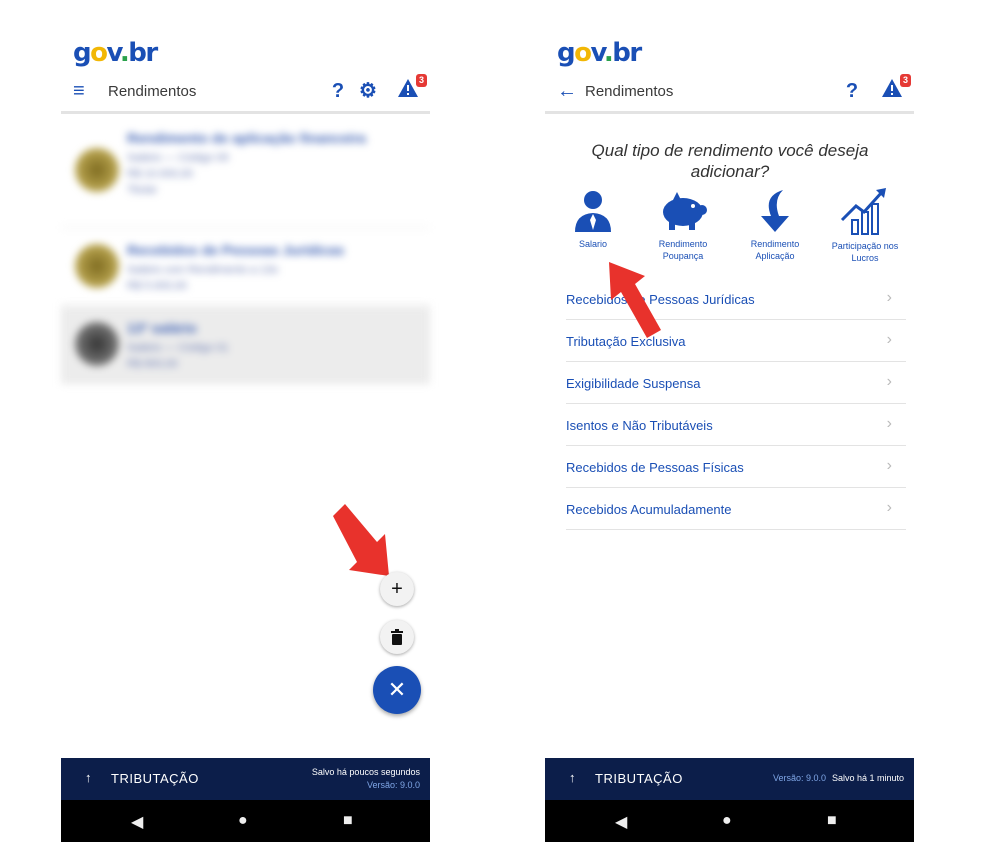  I want to click on item-title: 13º salário, so click(162, 328).